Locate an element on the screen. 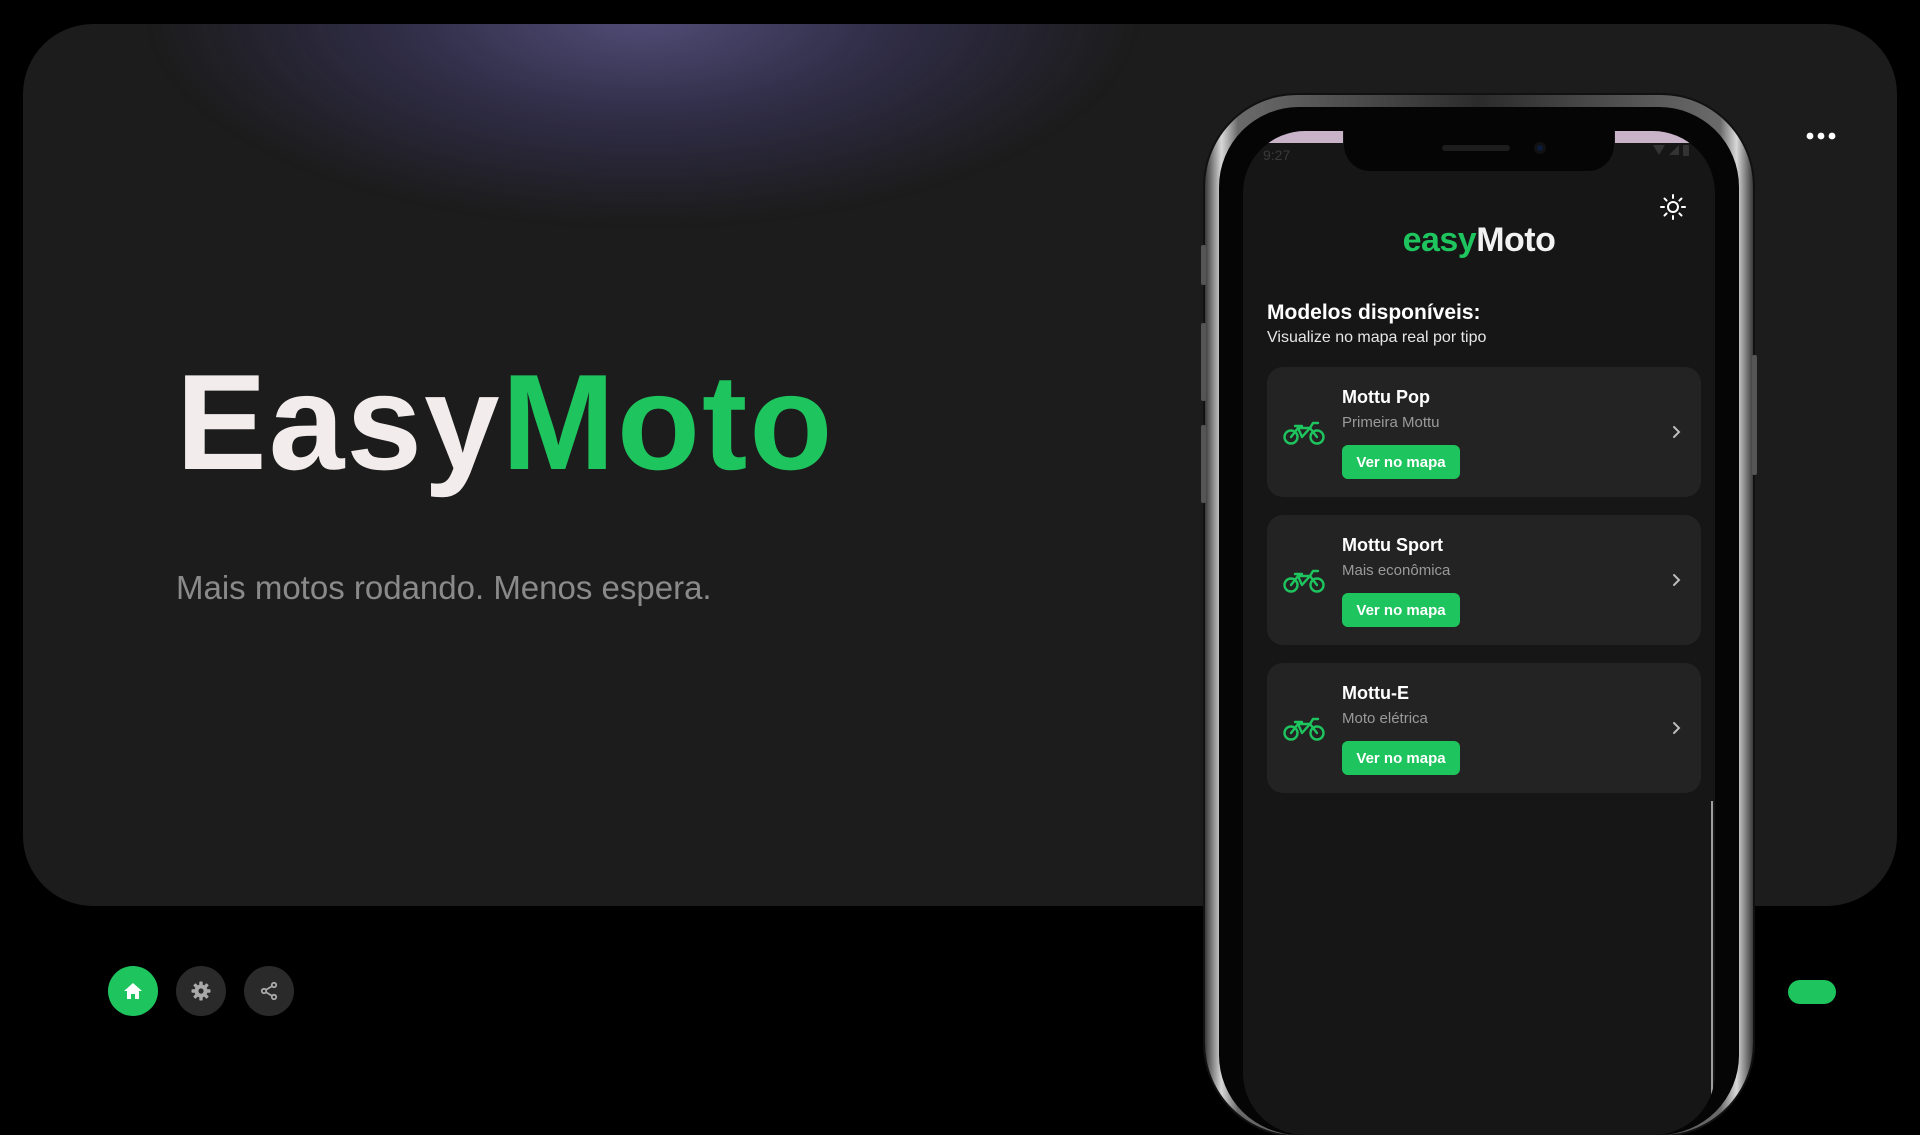  status-icons is located at coordinates (1671, 150).